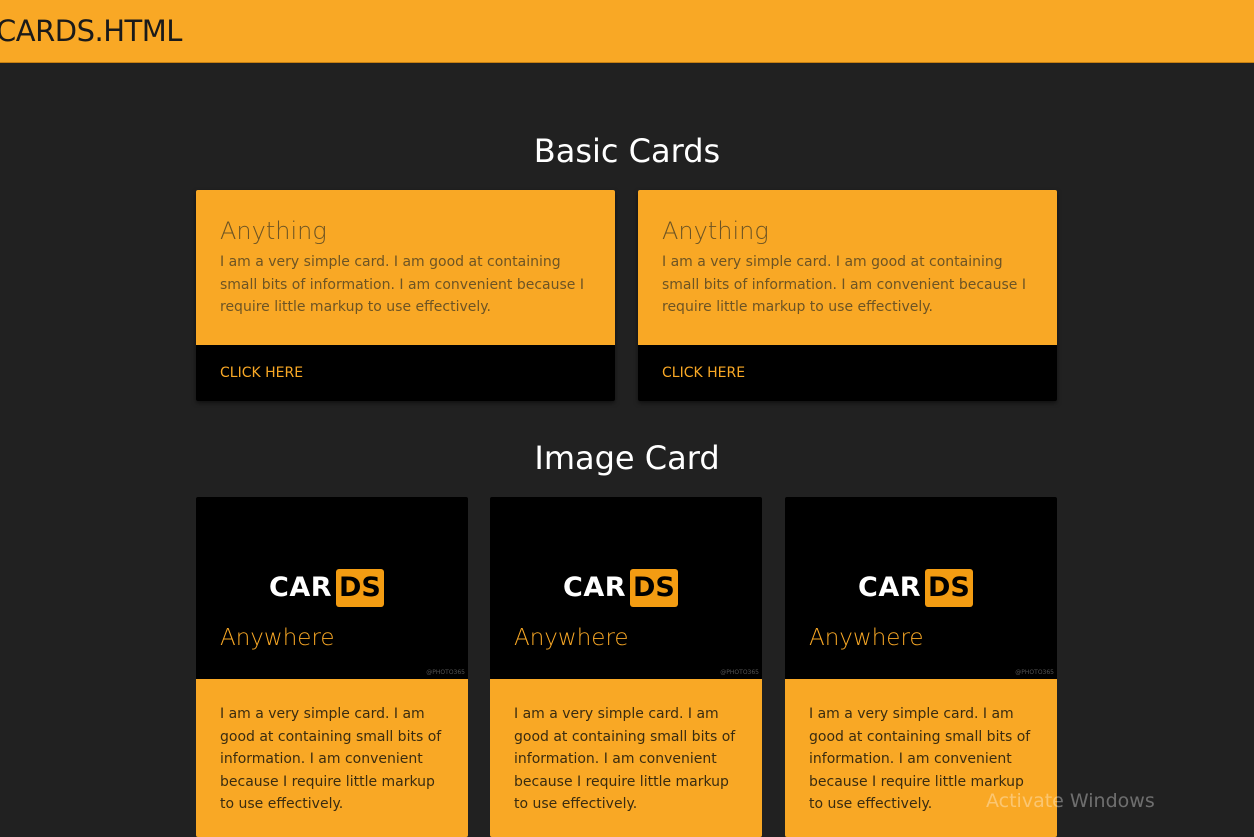 The width and height of the screenshot is (1254, 837). What do you see at coordinates (91, 31) in the screenshot?
I see `brand-logo: CARDS.HTML` at bounding box center [91, 31].